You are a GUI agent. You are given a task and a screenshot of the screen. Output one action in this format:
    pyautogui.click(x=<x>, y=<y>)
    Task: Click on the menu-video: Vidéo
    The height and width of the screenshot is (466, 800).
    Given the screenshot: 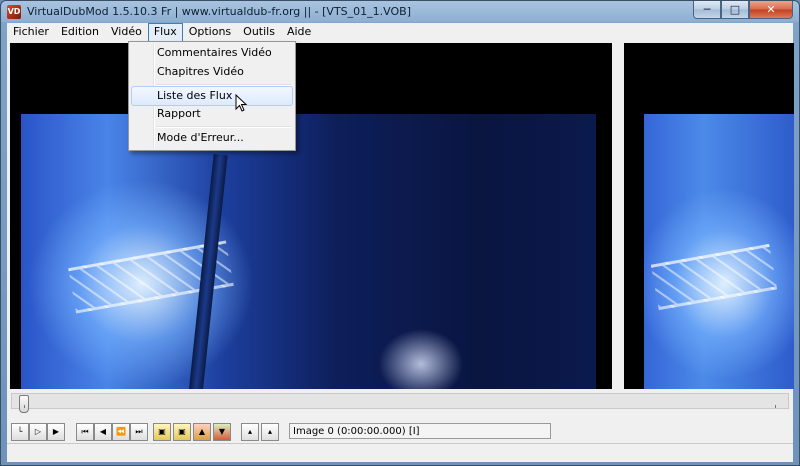 What is the action you would take?
    pyautogui.click(x=126, y=32)
    